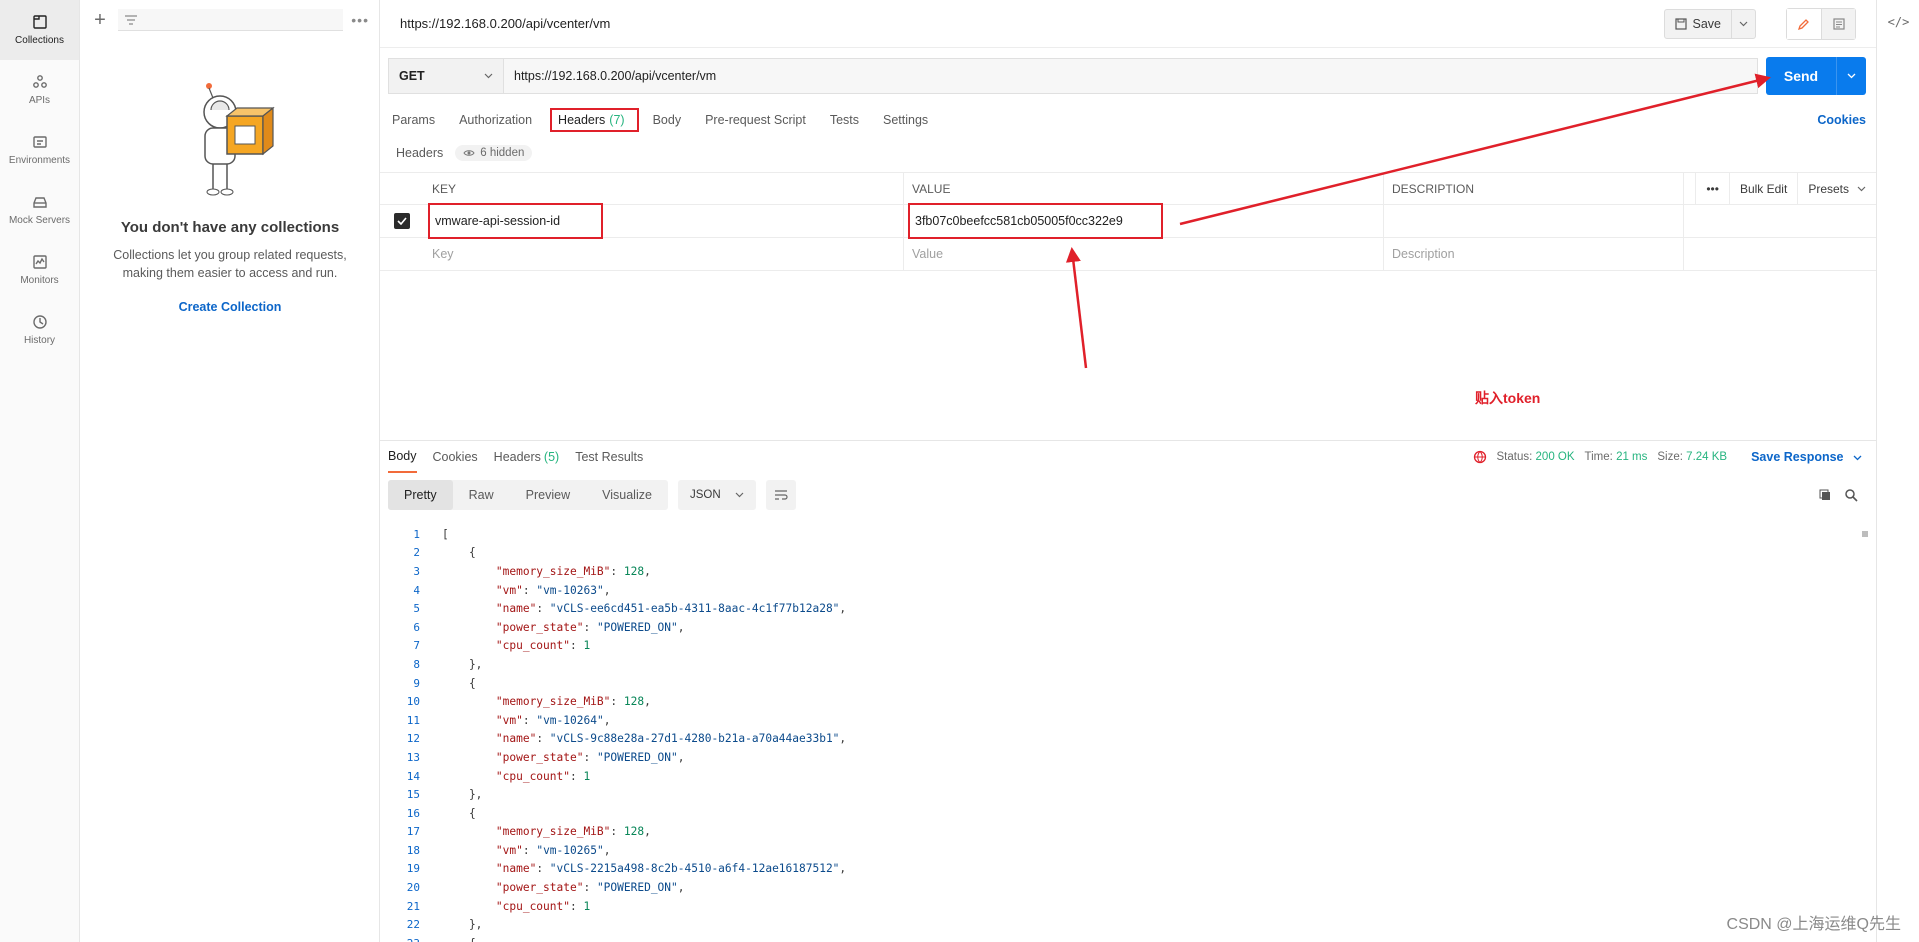 Image resolution: width=1919 pixels, height=942 pixels. I want to click on history-icon, so click(40, 322).